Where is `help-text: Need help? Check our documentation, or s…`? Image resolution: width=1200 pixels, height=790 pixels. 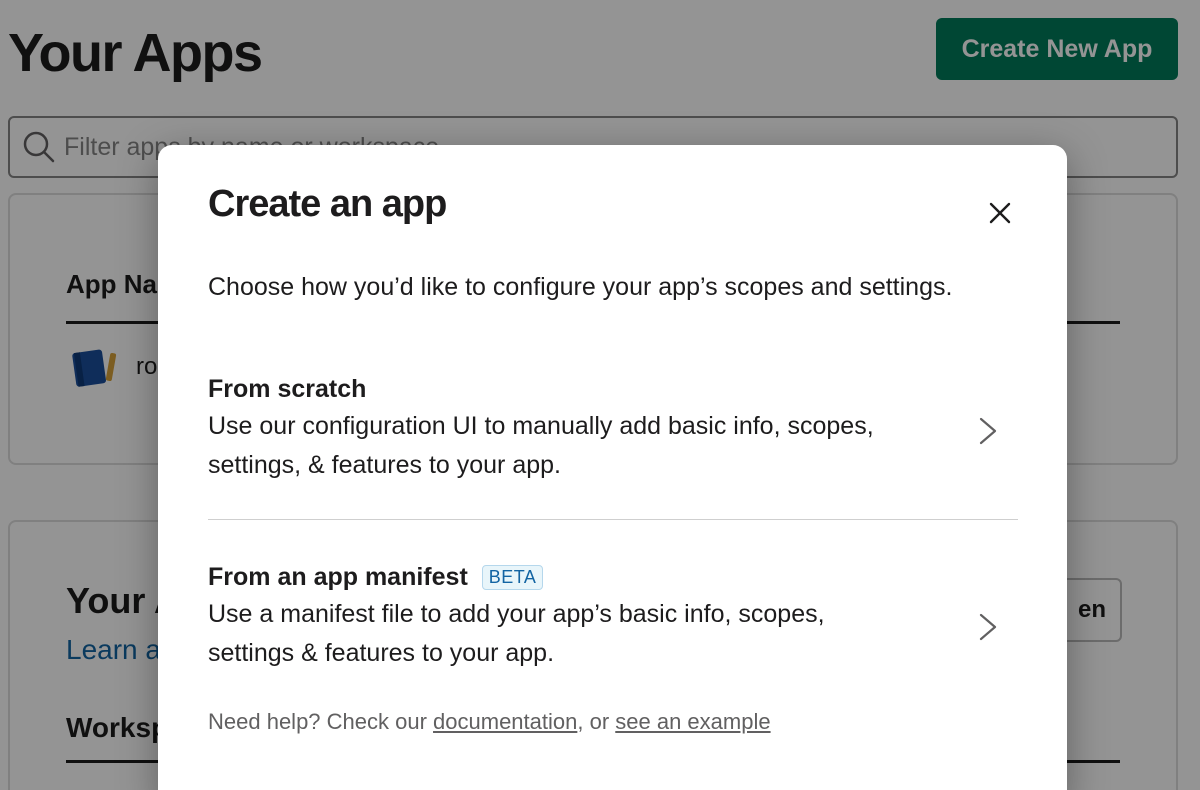
help-text: Need help? Check our documentation, or s… is located at coordinates (489, 722).